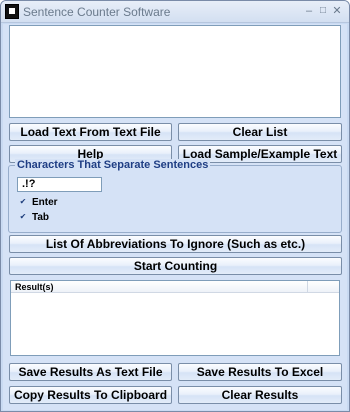 This screenshot has height=412, width=350. Describe the element at coordinates (41, 217) in the screenshot. I see `tab-checkbox-label: Tab` at that location.